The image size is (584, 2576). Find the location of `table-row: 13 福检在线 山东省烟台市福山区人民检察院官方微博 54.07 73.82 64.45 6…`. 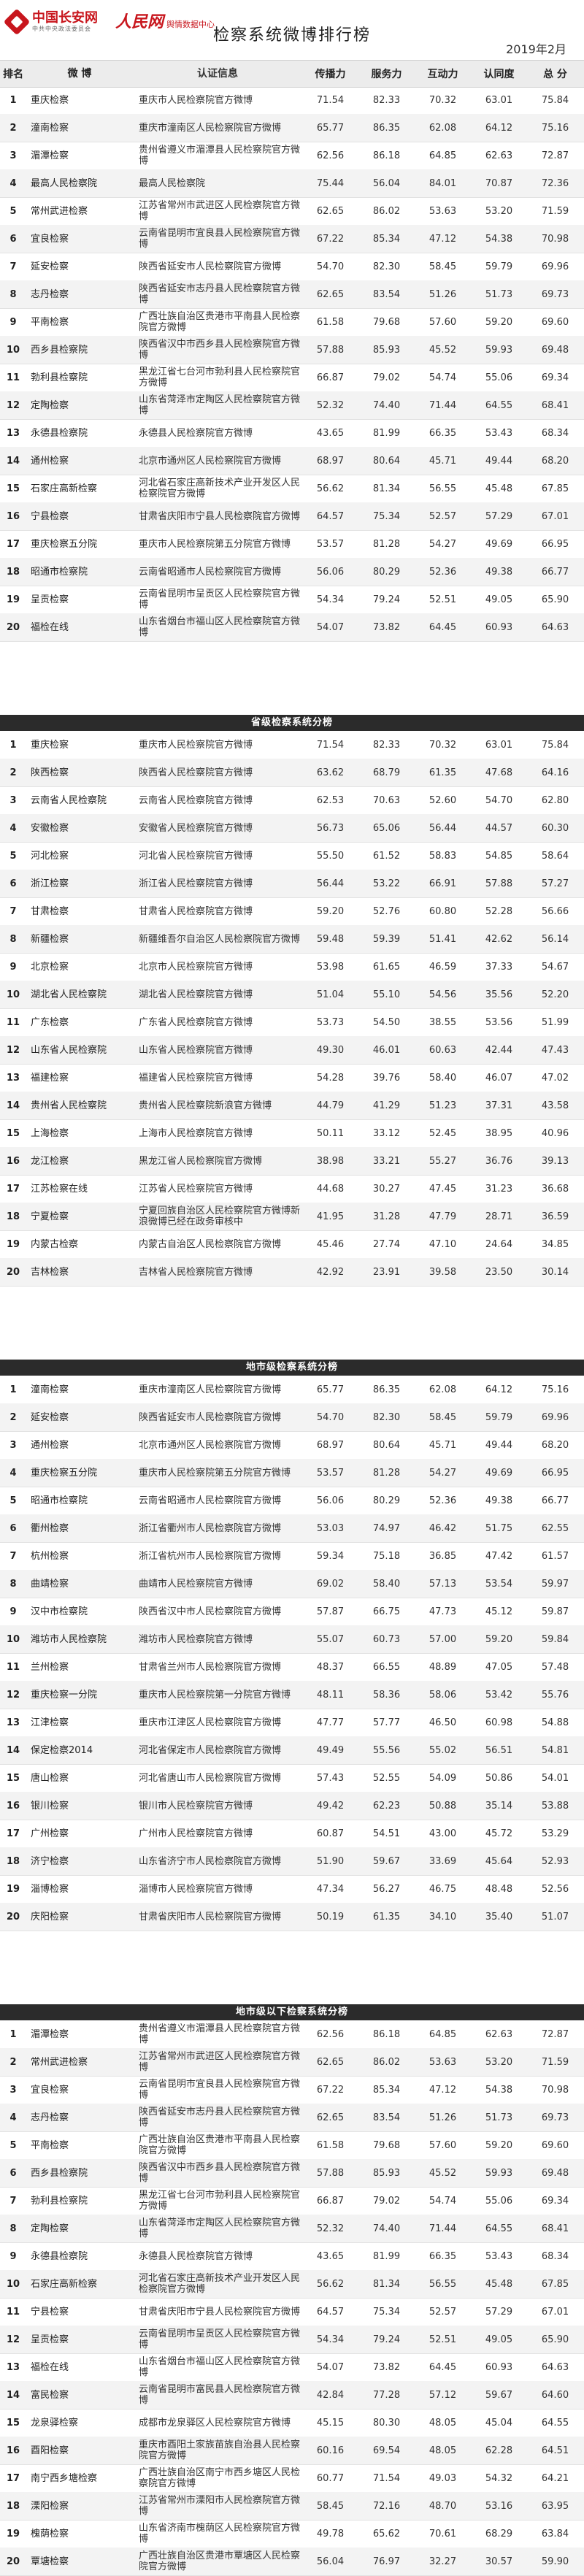

table-row: 13 福检在线 山东省烟台市福山区人民检察院官方微博 54.07 73.82 64.45 6… is located at coordinates (292, 2367).